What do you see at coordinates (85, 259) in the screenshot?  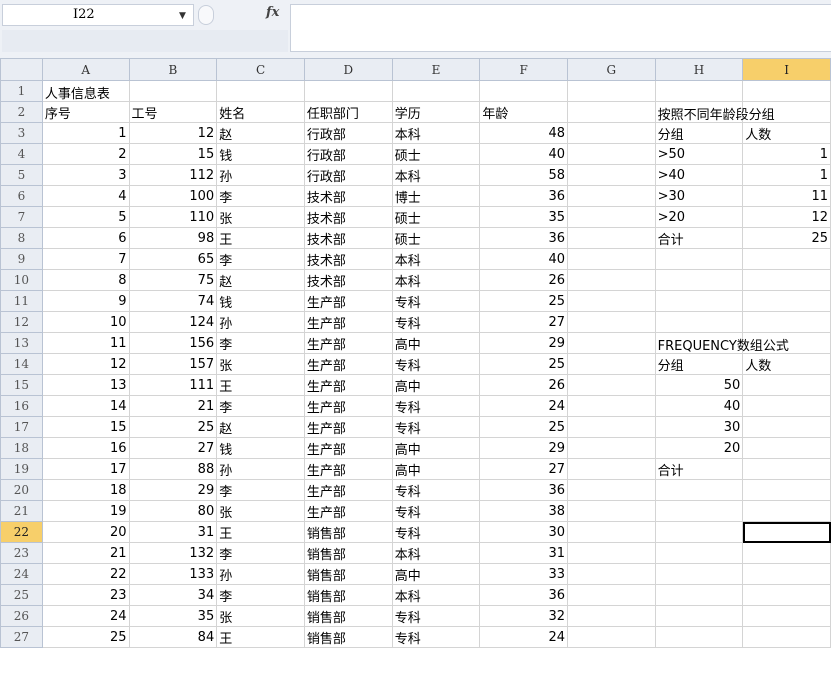 I see `cell-a9: 7` at bounding box center [85, 259].